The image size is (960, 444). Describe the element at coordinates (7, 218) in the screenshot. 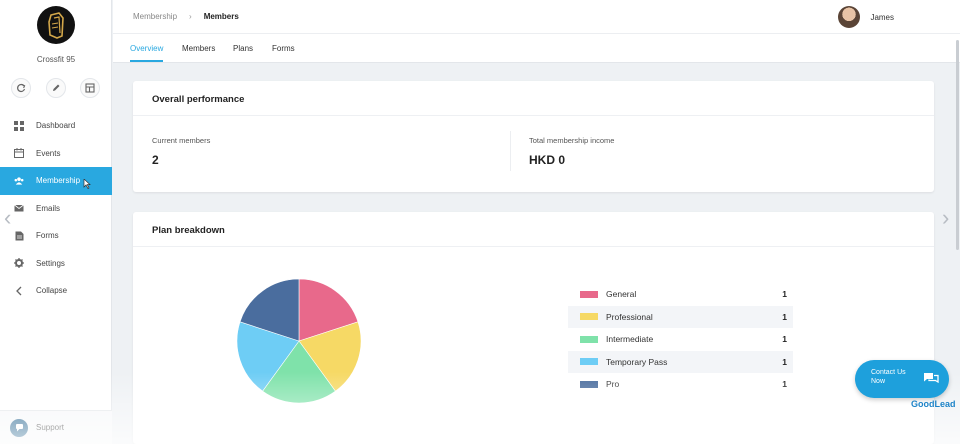

I see `carousel-prev-icon: ‹` at that location.